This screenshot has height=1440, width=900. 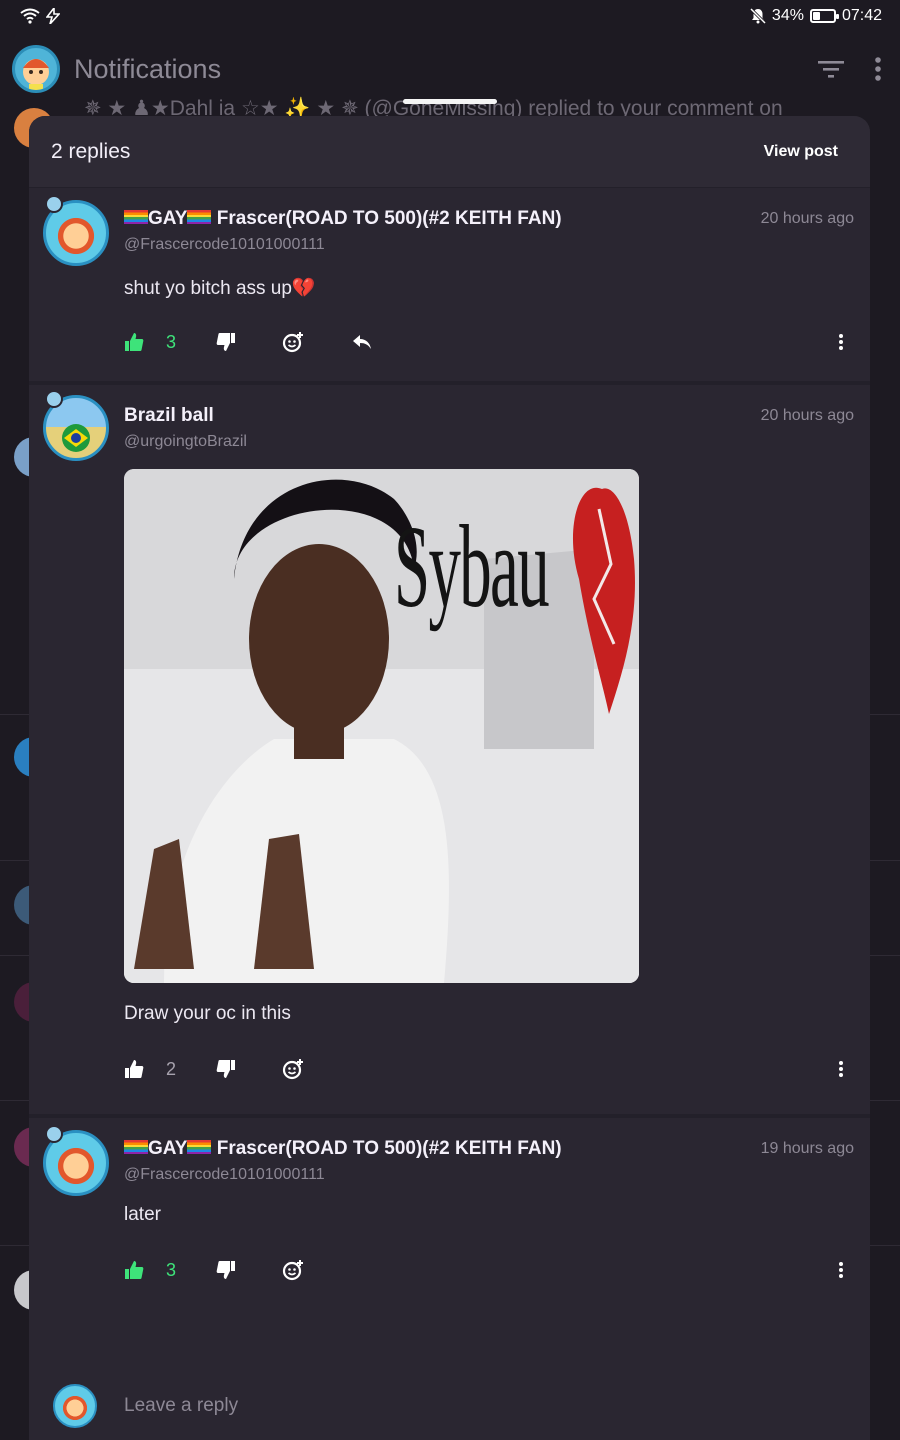 I want to click on view-post-button: View post, so click(x=801, y=152).